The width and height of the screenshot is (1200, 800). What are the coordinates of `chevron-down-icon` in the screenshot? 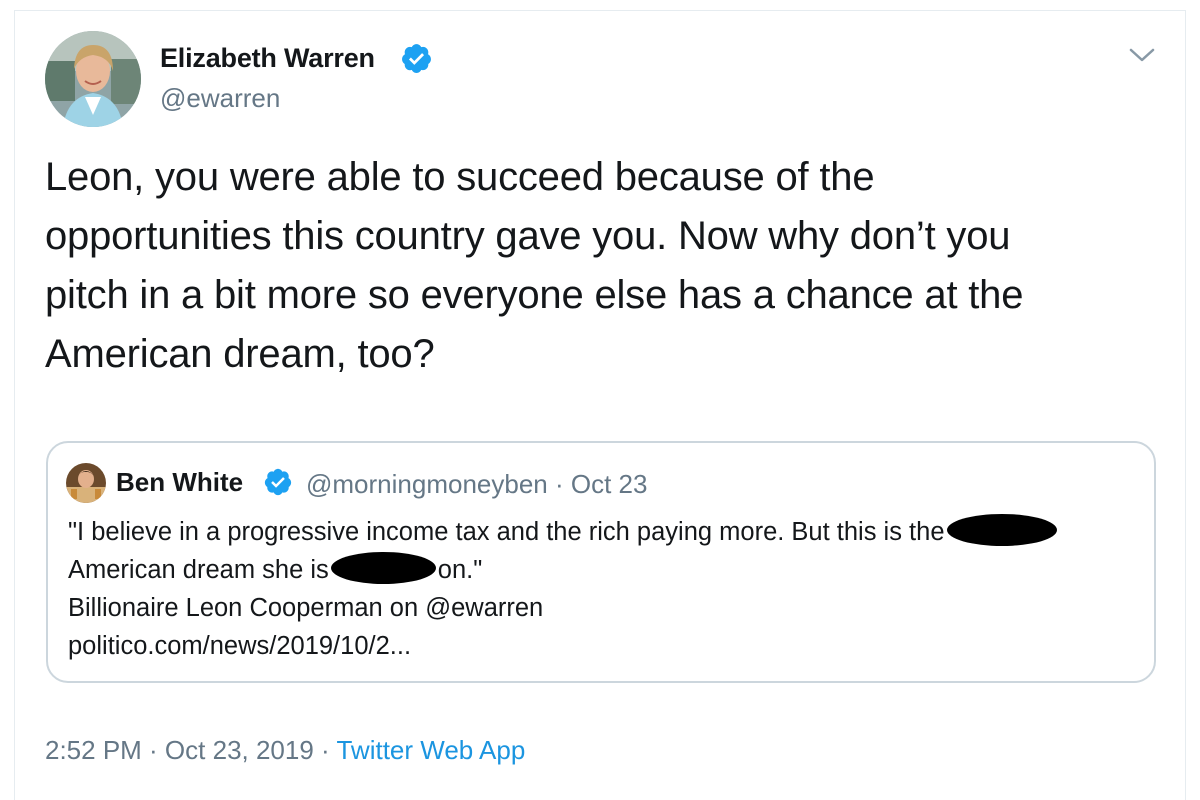 It's located at (1142, 55).